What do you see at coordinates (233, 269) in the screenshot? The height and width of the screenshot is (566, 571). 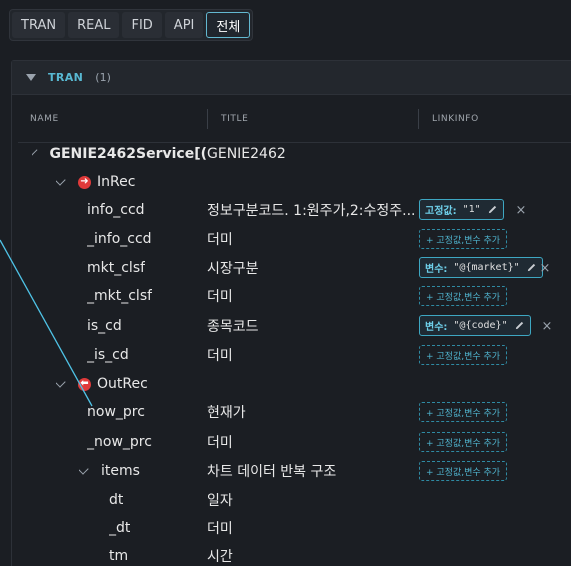 I see `field-title: 시장구분` at bounding box center [233, 269].